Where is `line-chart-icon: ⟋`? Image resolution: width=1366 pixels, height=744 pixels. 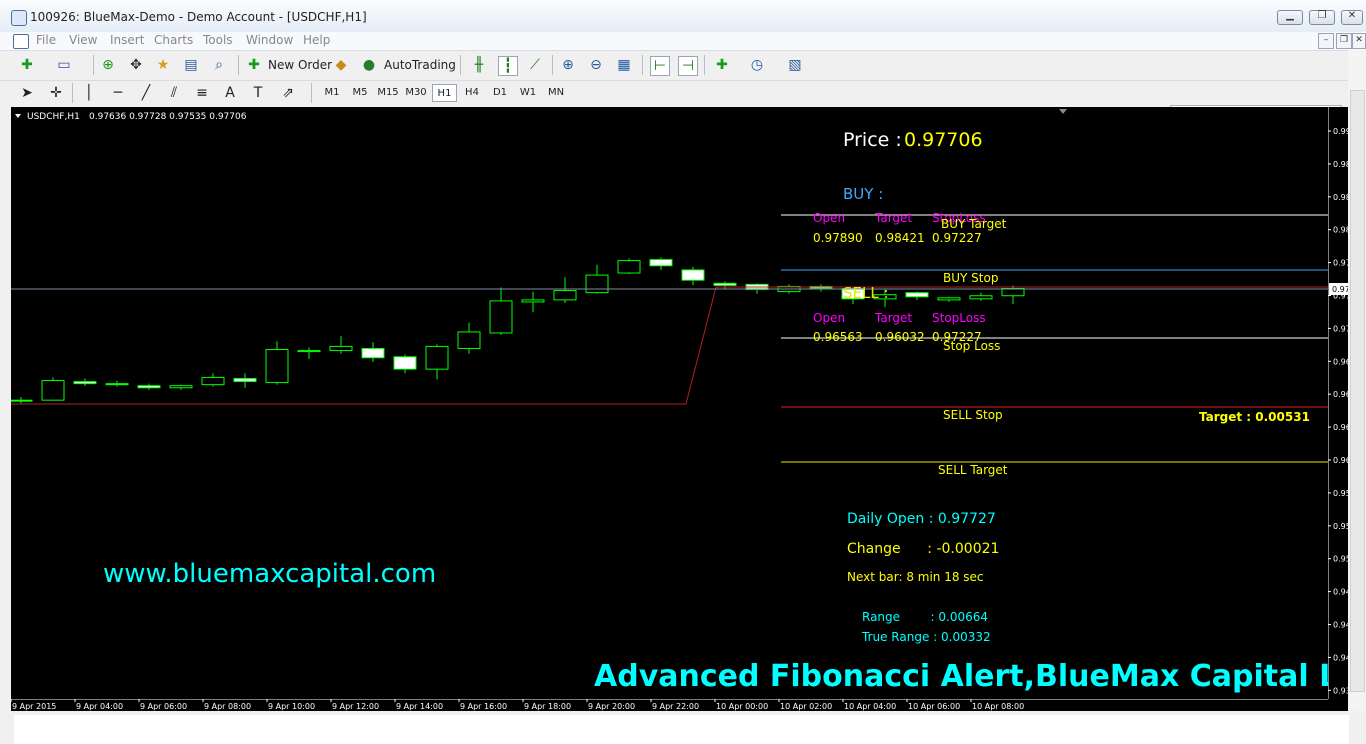
line-chart-icon: ⟋ is located at coordinates (535, 65).